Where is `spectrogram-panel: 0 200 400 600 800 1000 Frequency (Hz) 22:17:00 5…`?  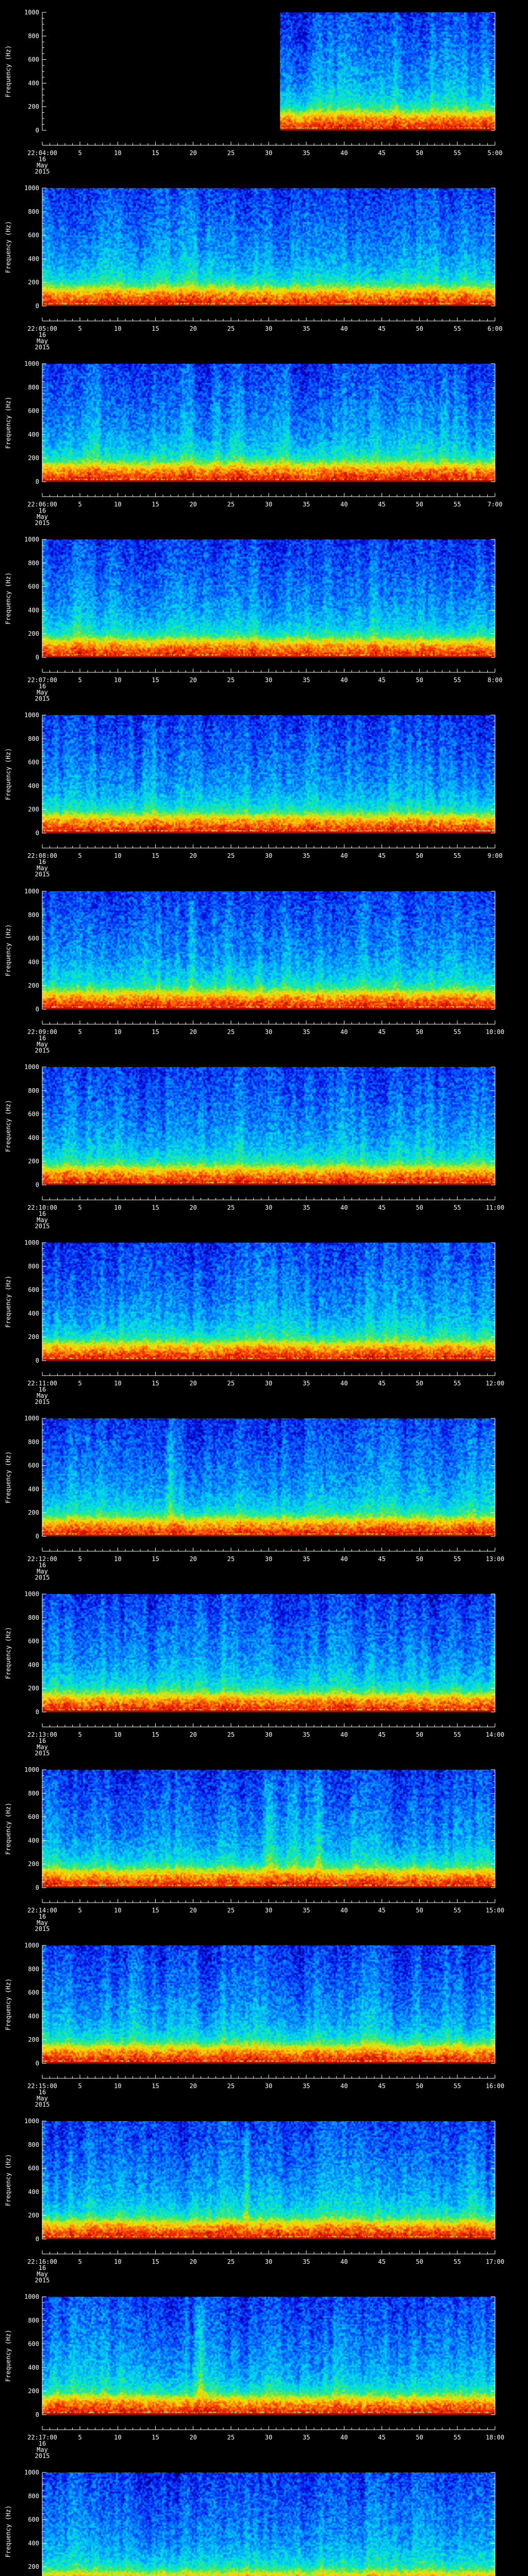 spectrogram-panel: 0 200 400 600 800 1000 Frequency (Hz) 22:17:00 5… is located at coordinates (264, 2372).